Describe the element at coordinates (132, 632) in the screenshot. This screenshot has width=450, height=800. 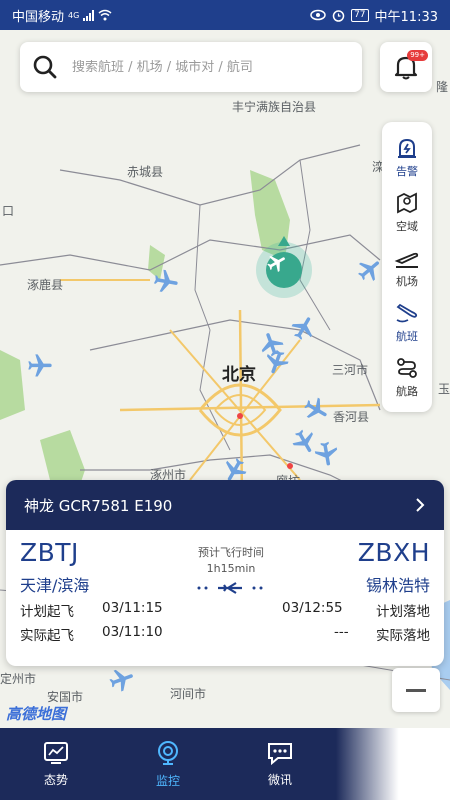
I see `actual-departure-time: 03/11:10` at that location.